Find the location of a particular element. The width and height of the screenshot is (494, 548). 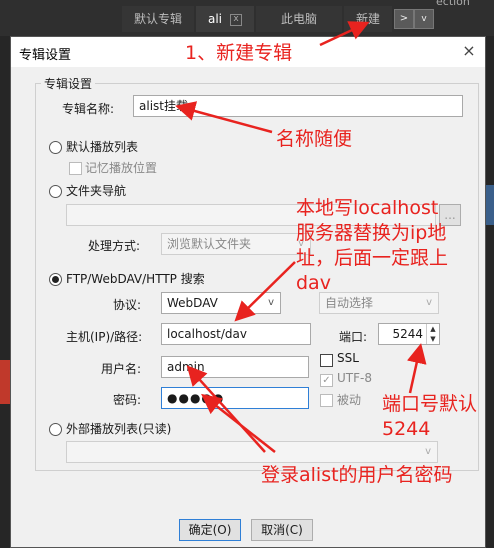

album-name-input: alist挂载 is located at coordinates (298, 106).